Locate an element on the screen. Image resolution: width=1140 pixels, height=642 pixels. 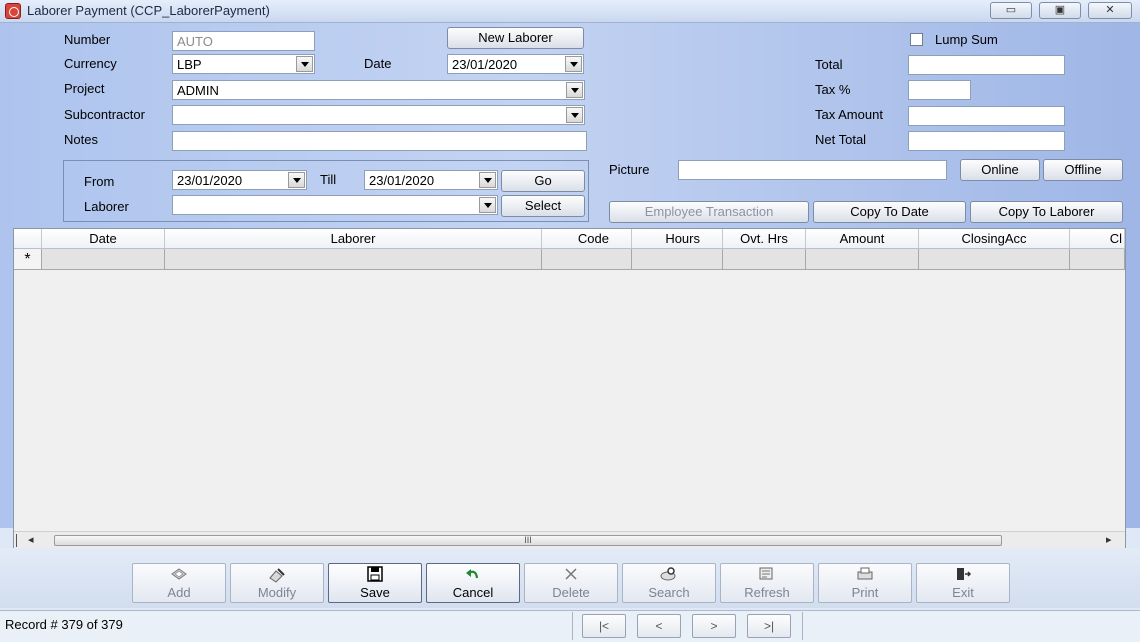
tax-percent-label: Tax % is located at coordinates (833, 89).